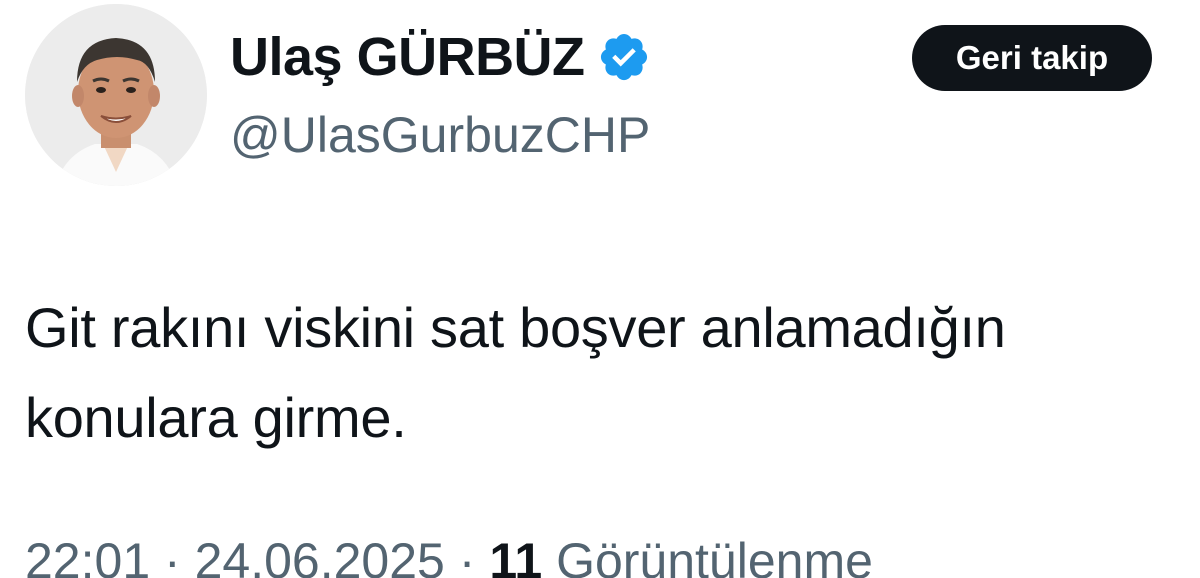 Image resolution: width=1200 pixels, height=578 pixels. What do you see at coordinates (440, 135) in the screenshot?
I see `user-handle: @UlasGurbuzCHP` at bounding box center [440, 135].